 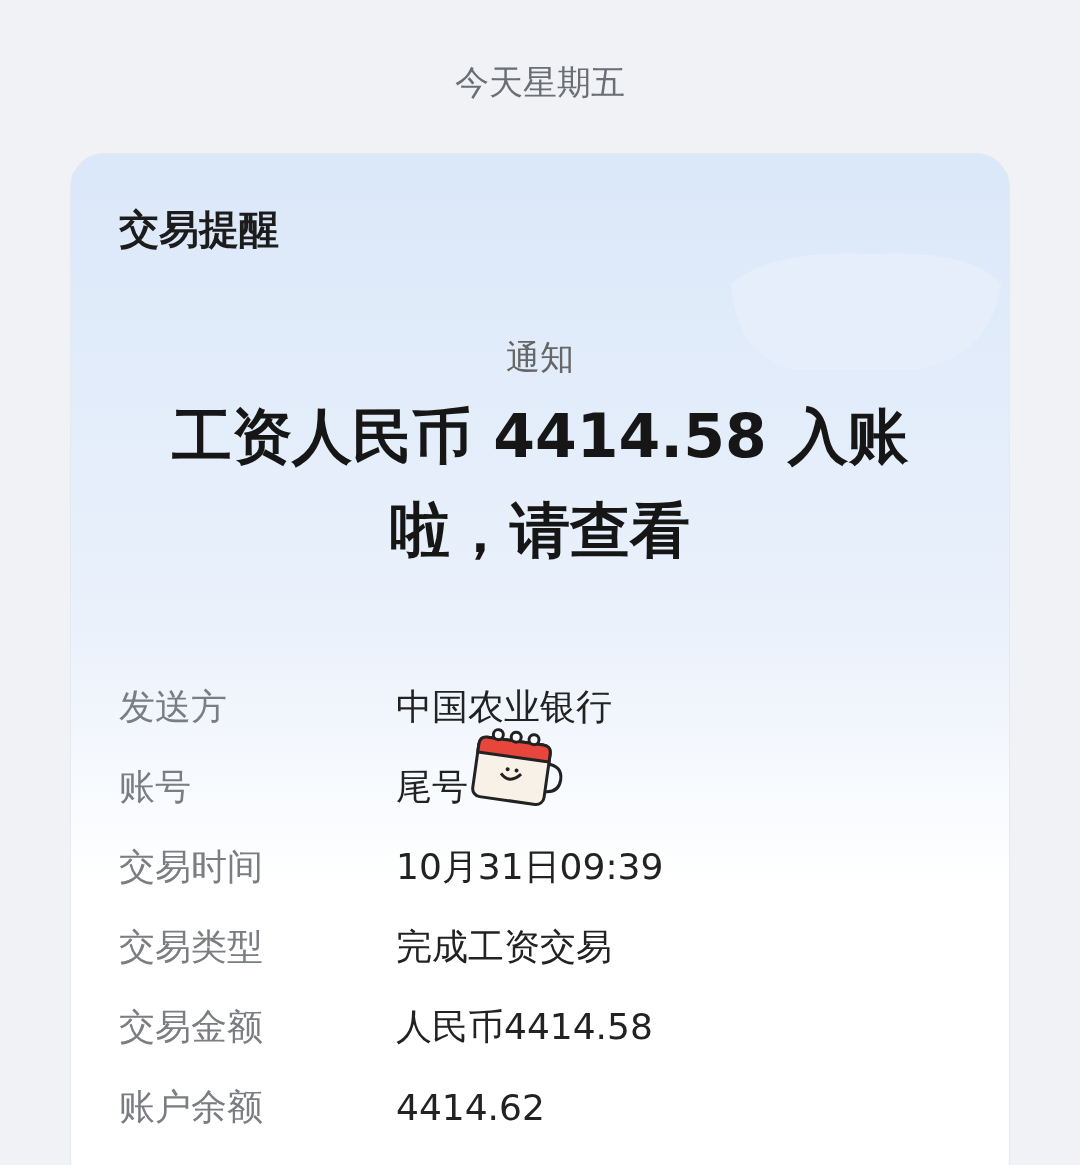 What do you see at coordinates (540, 357) in the screenshot?
I see `notice-label: 通知` at bounding box center [540, 357].